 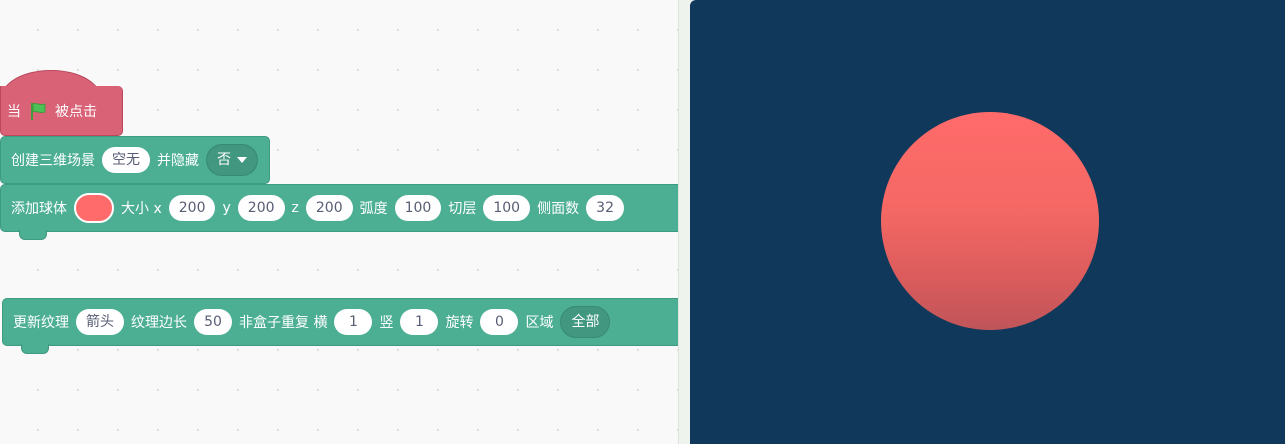 I want to click on arc-label: 弧度, so click(x=373, y=209).